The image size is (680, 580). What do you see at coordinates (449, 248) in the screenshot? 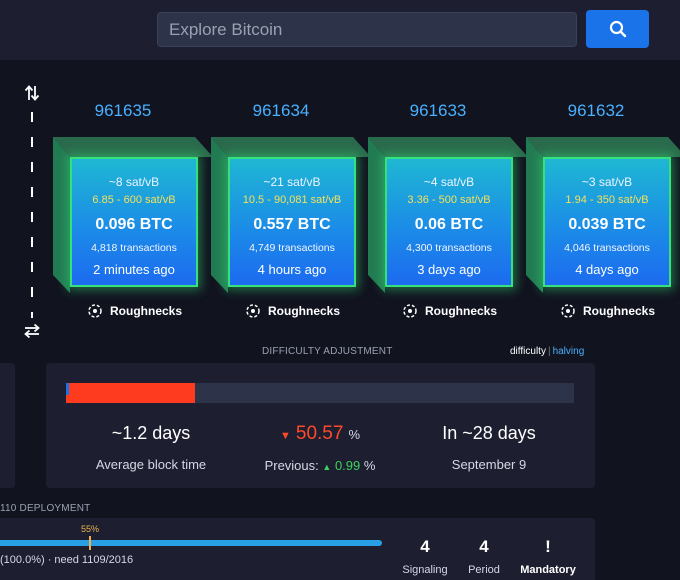
I see `transaction-count: 4,300 transactions` at bounding box center [449, 248].